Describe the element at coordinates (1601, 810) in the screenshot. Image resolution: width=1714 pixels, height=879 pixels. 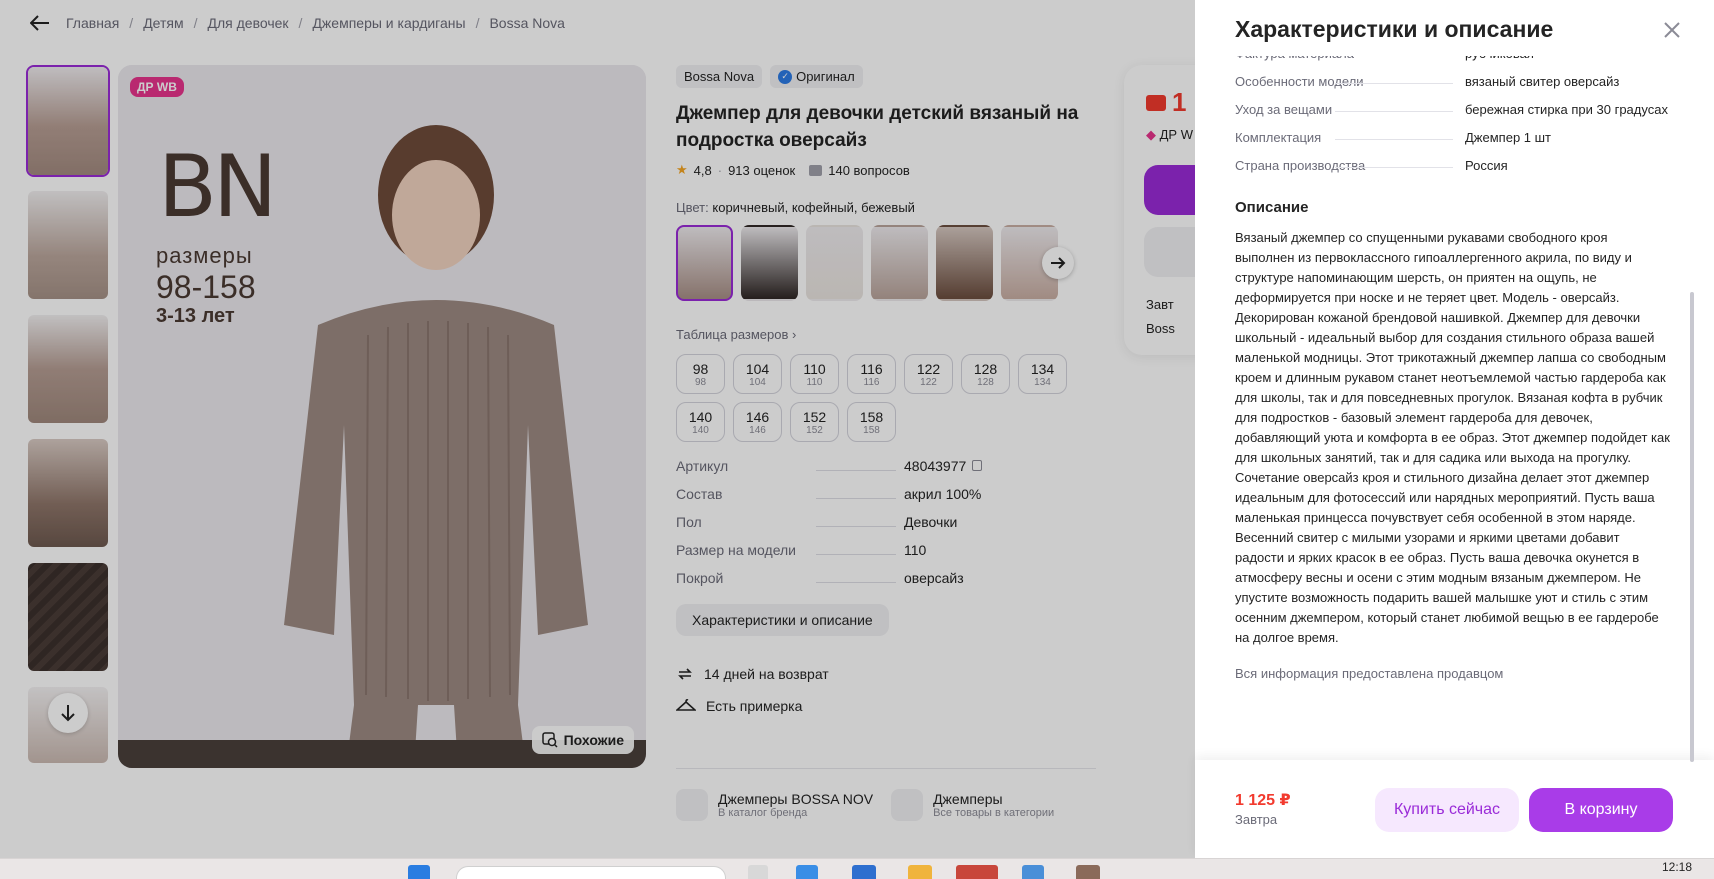
I see `add-to-cart-button: В корзину` at that location.